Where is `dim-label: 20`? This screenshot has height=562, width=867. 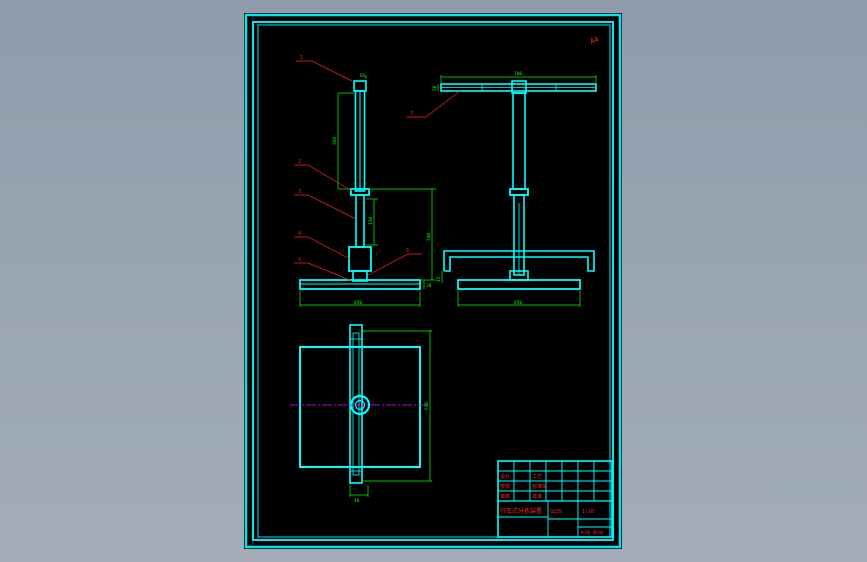
dim-label: 20 is located at coordinates (429, 286).